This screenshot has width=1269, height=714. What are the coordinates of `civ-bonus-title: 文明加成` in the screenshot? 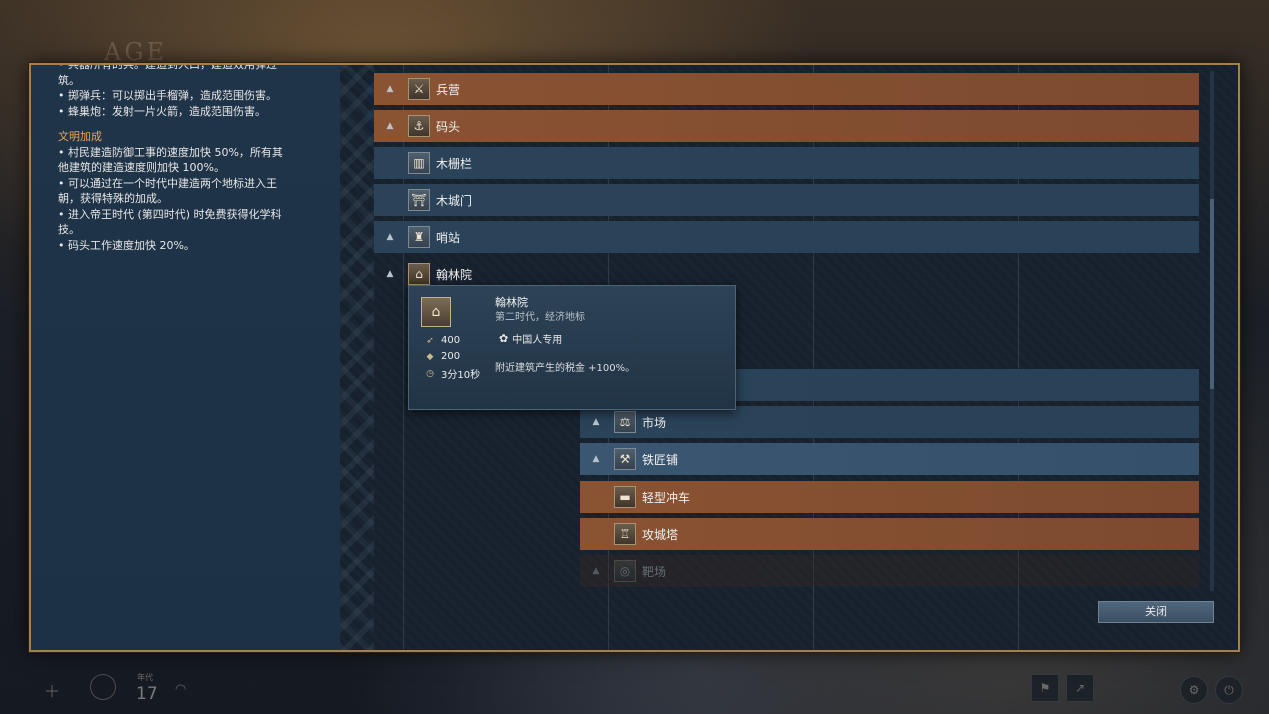 It's located at (80, 136).